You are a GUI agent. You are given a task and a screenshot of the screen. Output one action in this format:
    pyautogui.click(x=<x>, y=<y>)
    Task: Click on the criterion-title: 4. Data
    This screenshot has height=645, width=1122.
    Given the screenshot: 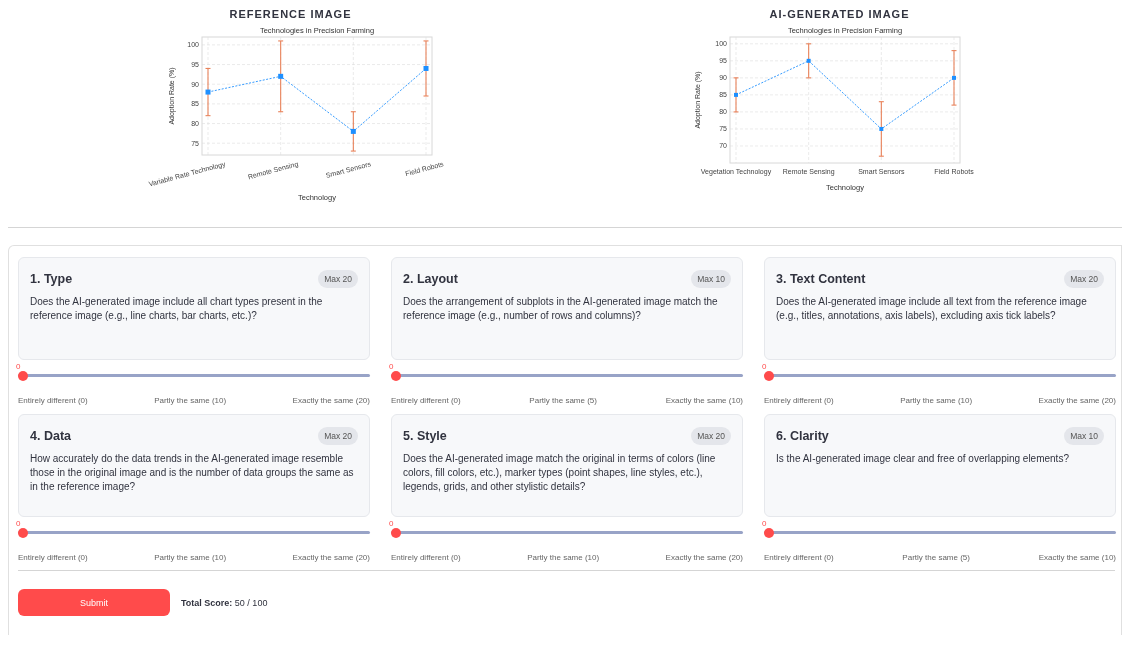 What is the action you would take?
    pyautogui.click(x=50, y=436)
    